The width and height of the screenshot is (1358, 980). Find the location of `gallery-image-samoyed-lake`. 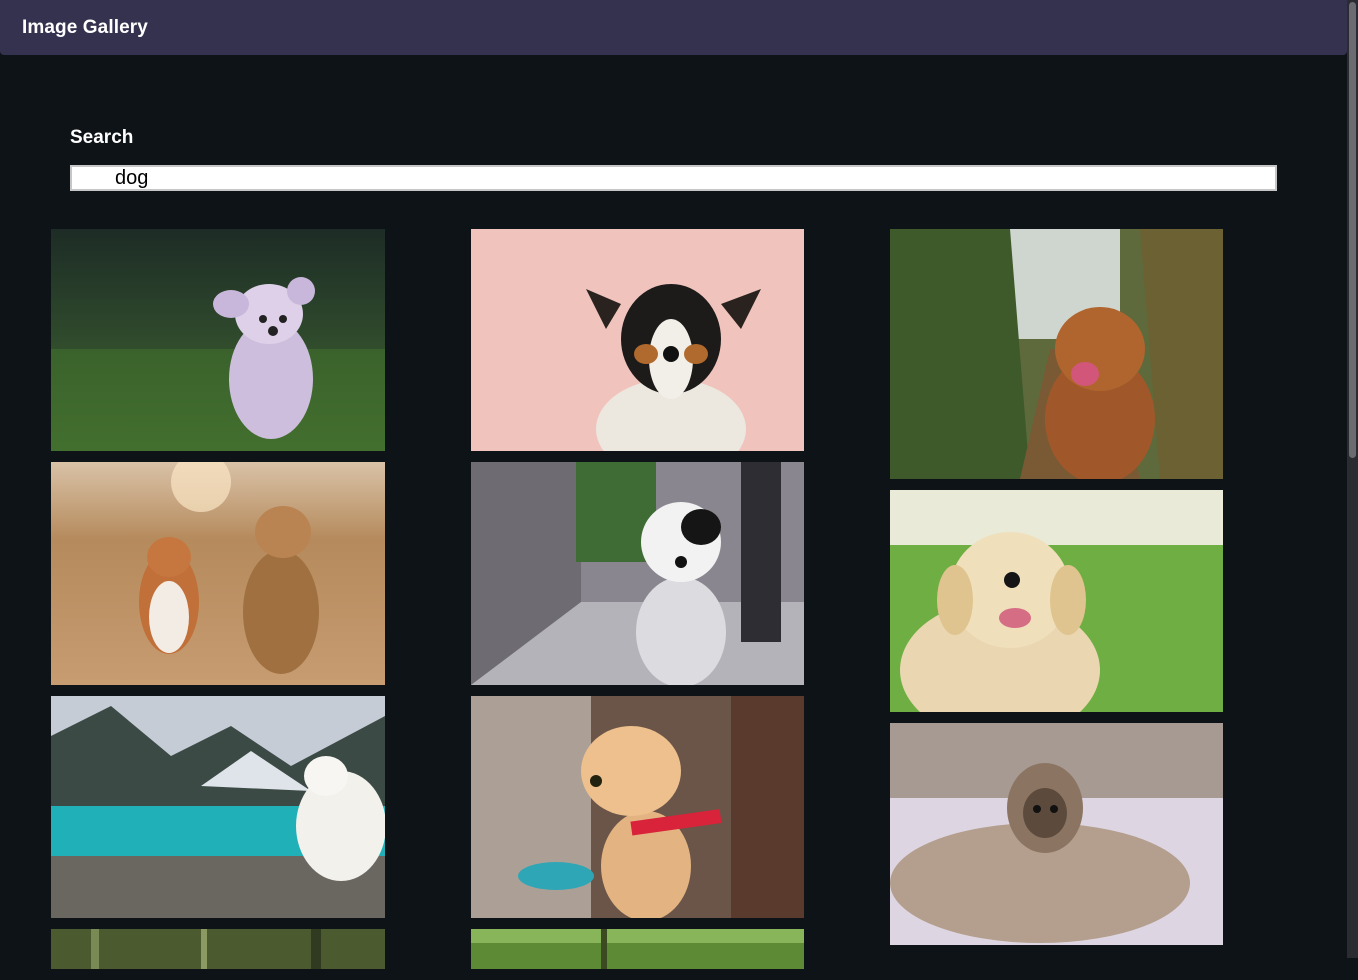

gallery-image-samoyed-lake is located at coordinates (218, 807).